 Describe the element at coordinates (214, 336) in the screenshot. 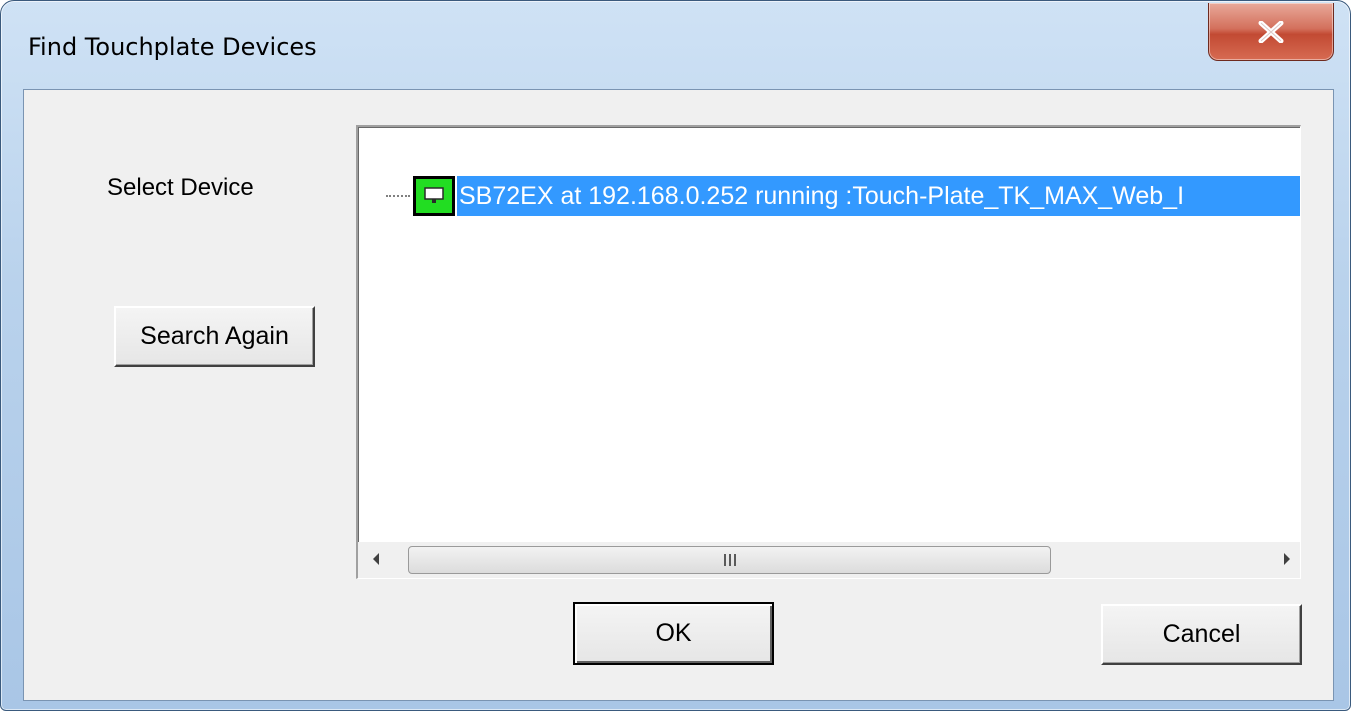

I see `search-again-button: Search Again` at that location.